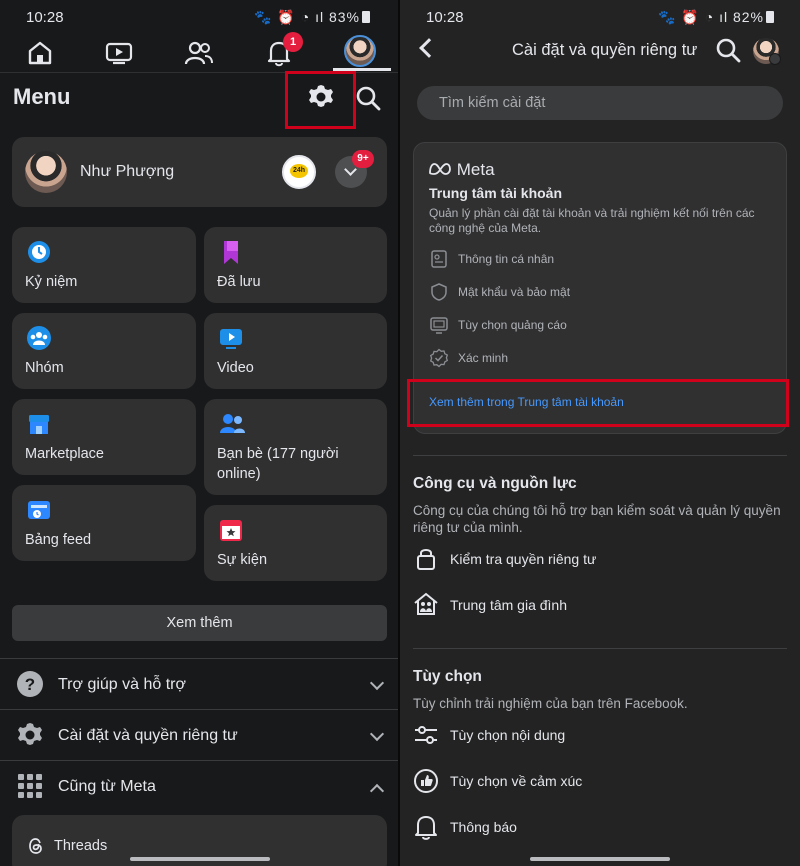 The image size is (800, 866). Describe the element at coordinates (30, 788) in the screenshot. I see `grid-apps-icon` at that location.